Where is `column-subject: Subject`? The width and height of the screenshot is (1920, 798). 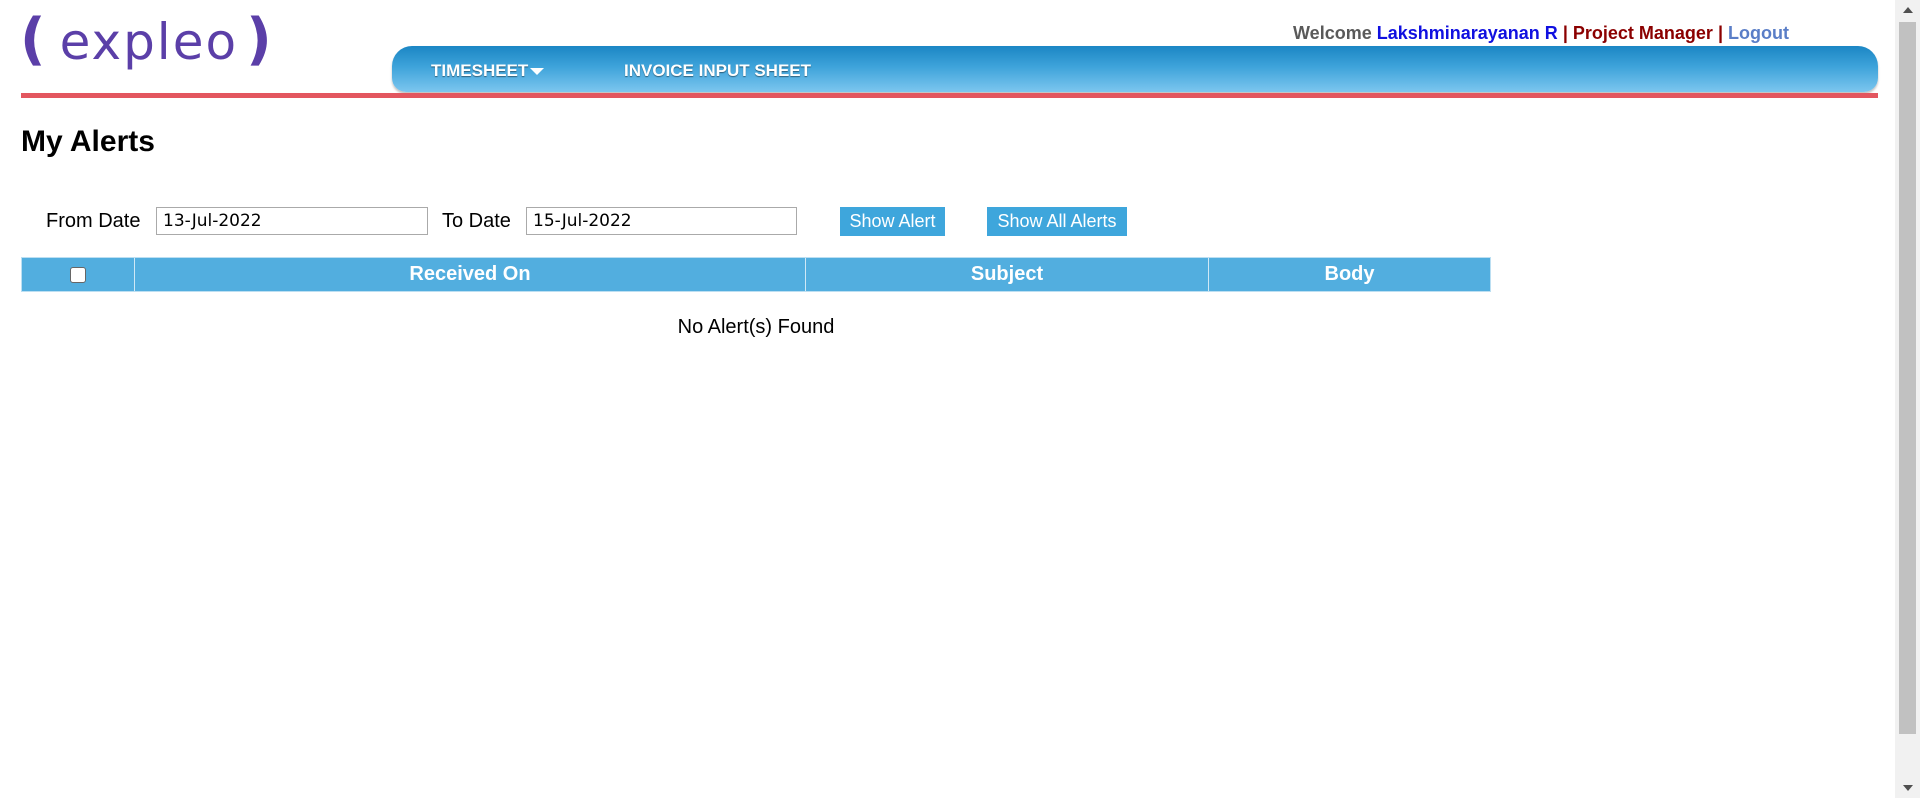 column-subject: Subject is located at coordinates (1007, 274).